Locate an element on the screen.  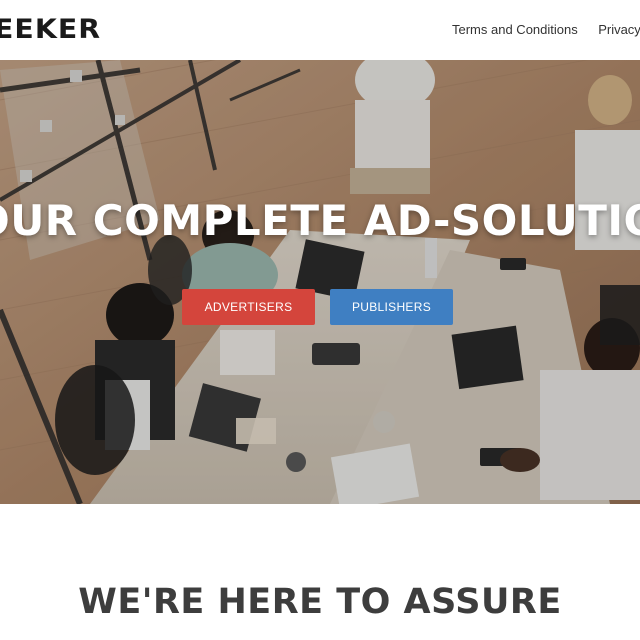
site-logo: EEKER is located at coordinates (50, 30).